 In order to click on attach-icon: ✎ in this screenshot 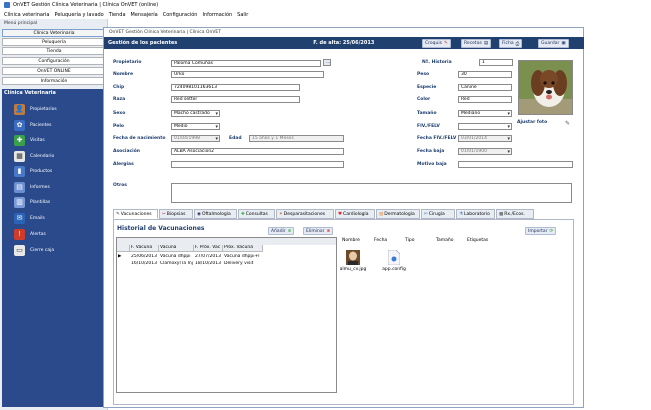, I will do `click(567, 123)`.